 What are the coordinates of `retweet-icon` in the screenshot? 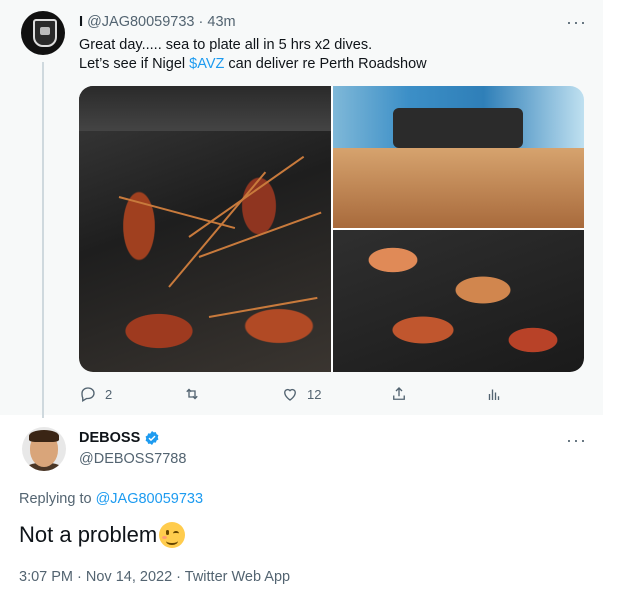 It's located at (192, 394).